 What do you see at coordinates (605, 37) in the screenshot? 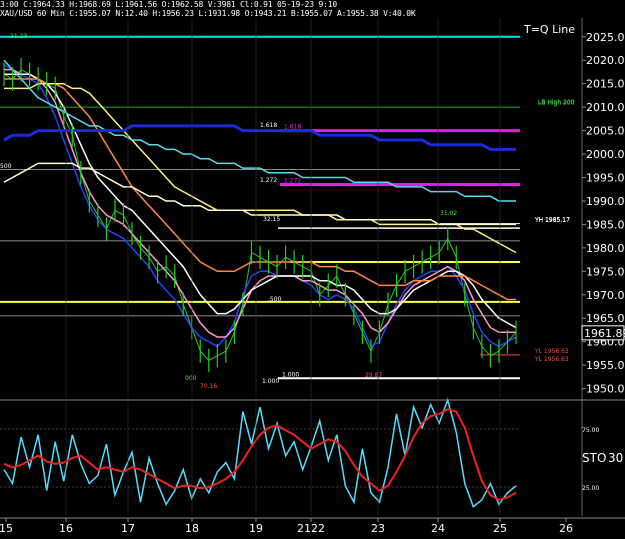
I see `price-tick-label: 2025.00` at bounding box center [605, 37].